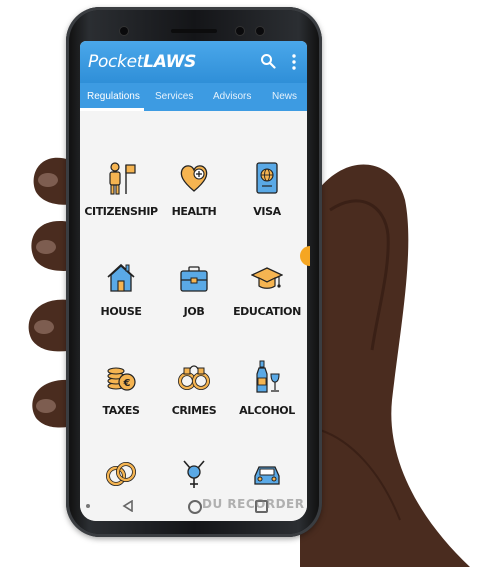 The width and height of the screenshot is (482, 567). What do you see at coordinates (194, 474) in the screenshot?
I see `gender-icon` at bounding box center [194, 474].